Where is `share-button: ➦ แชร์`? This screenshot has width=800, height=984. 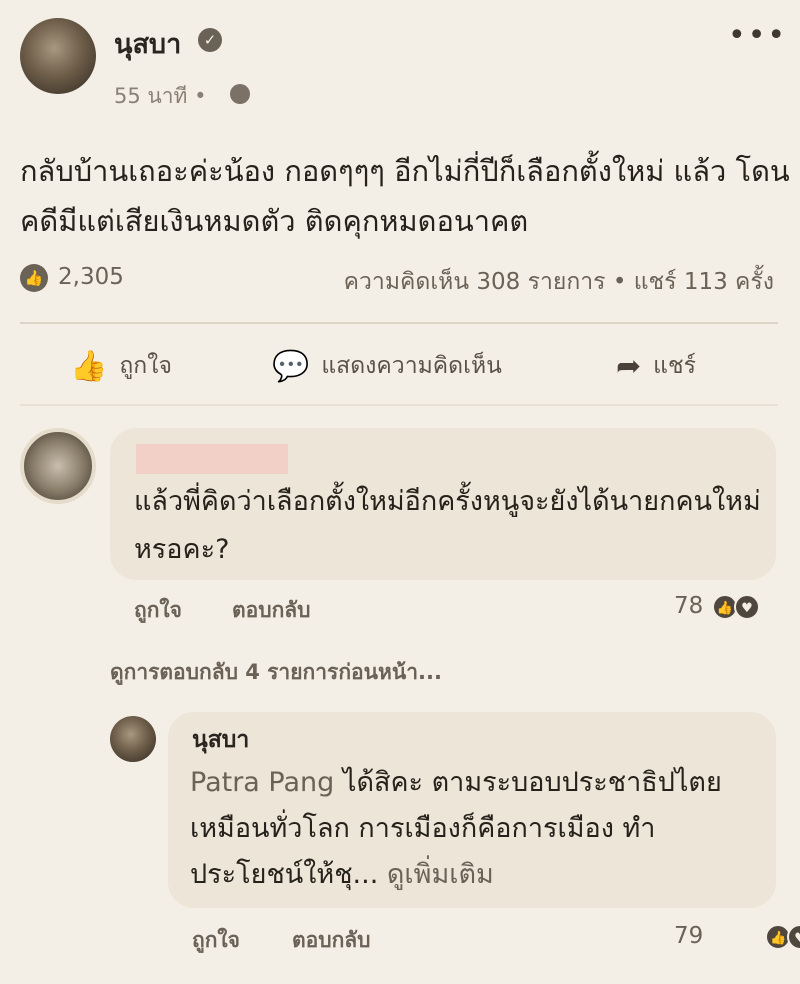
share-button: ➦ แชร์ is located at coordinates (656, 366).